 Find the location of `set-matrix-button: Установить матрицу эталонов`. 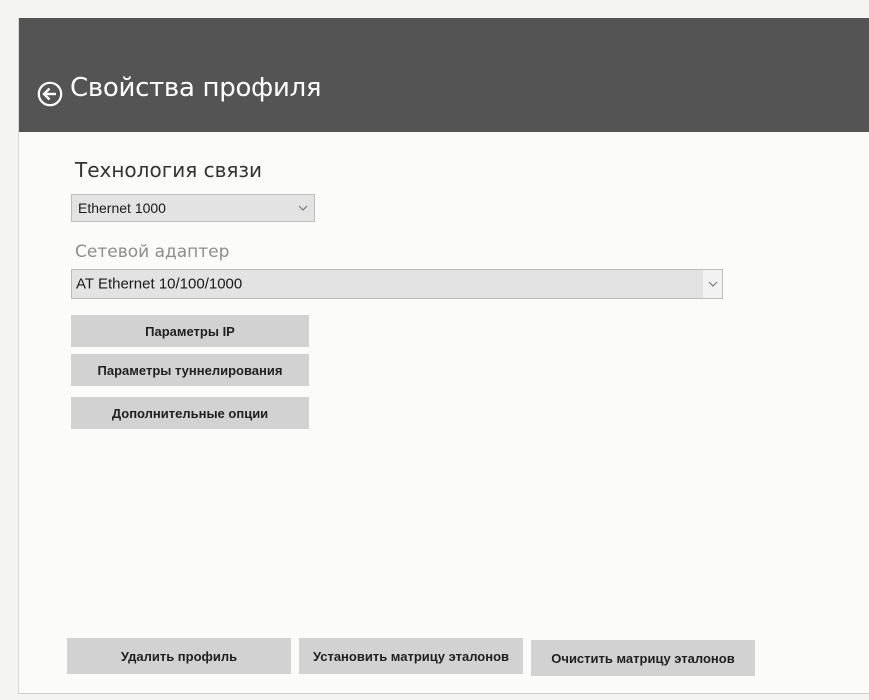

set-matrix-button: Установить матрицу эталонов is located at coordinates (411, 656).